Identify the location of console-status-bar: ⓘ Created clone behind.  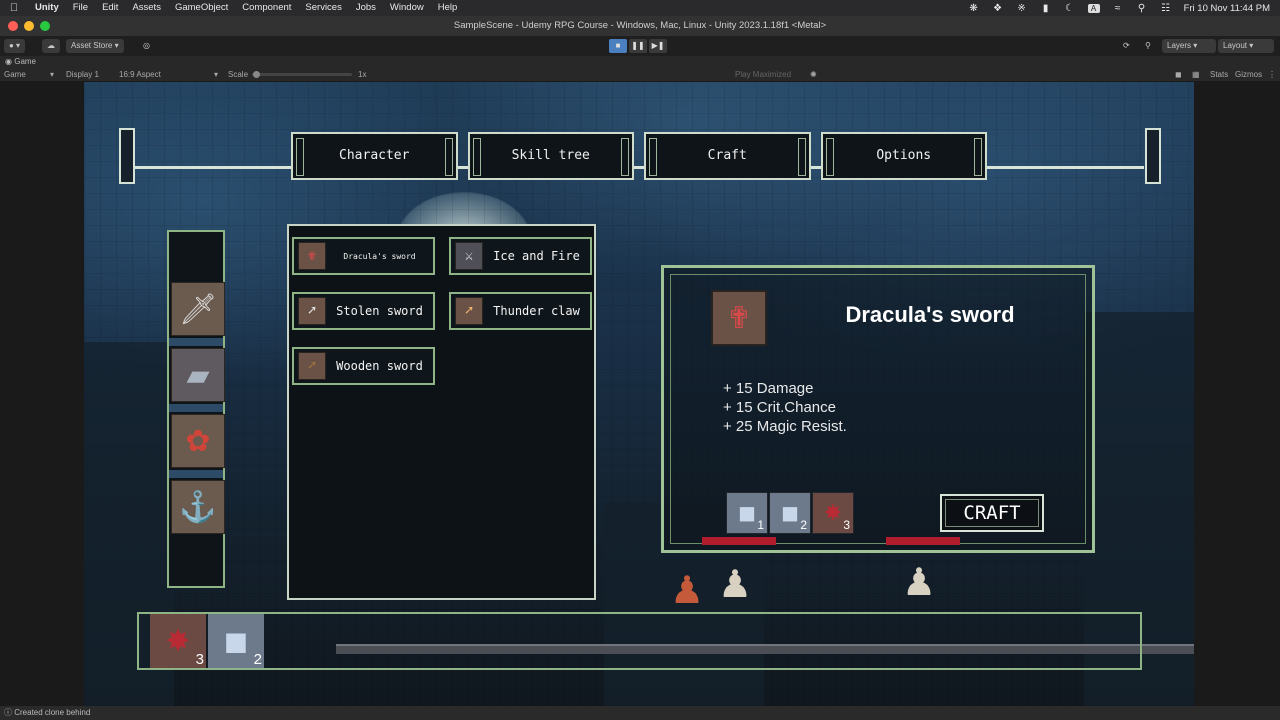
(640, 713).